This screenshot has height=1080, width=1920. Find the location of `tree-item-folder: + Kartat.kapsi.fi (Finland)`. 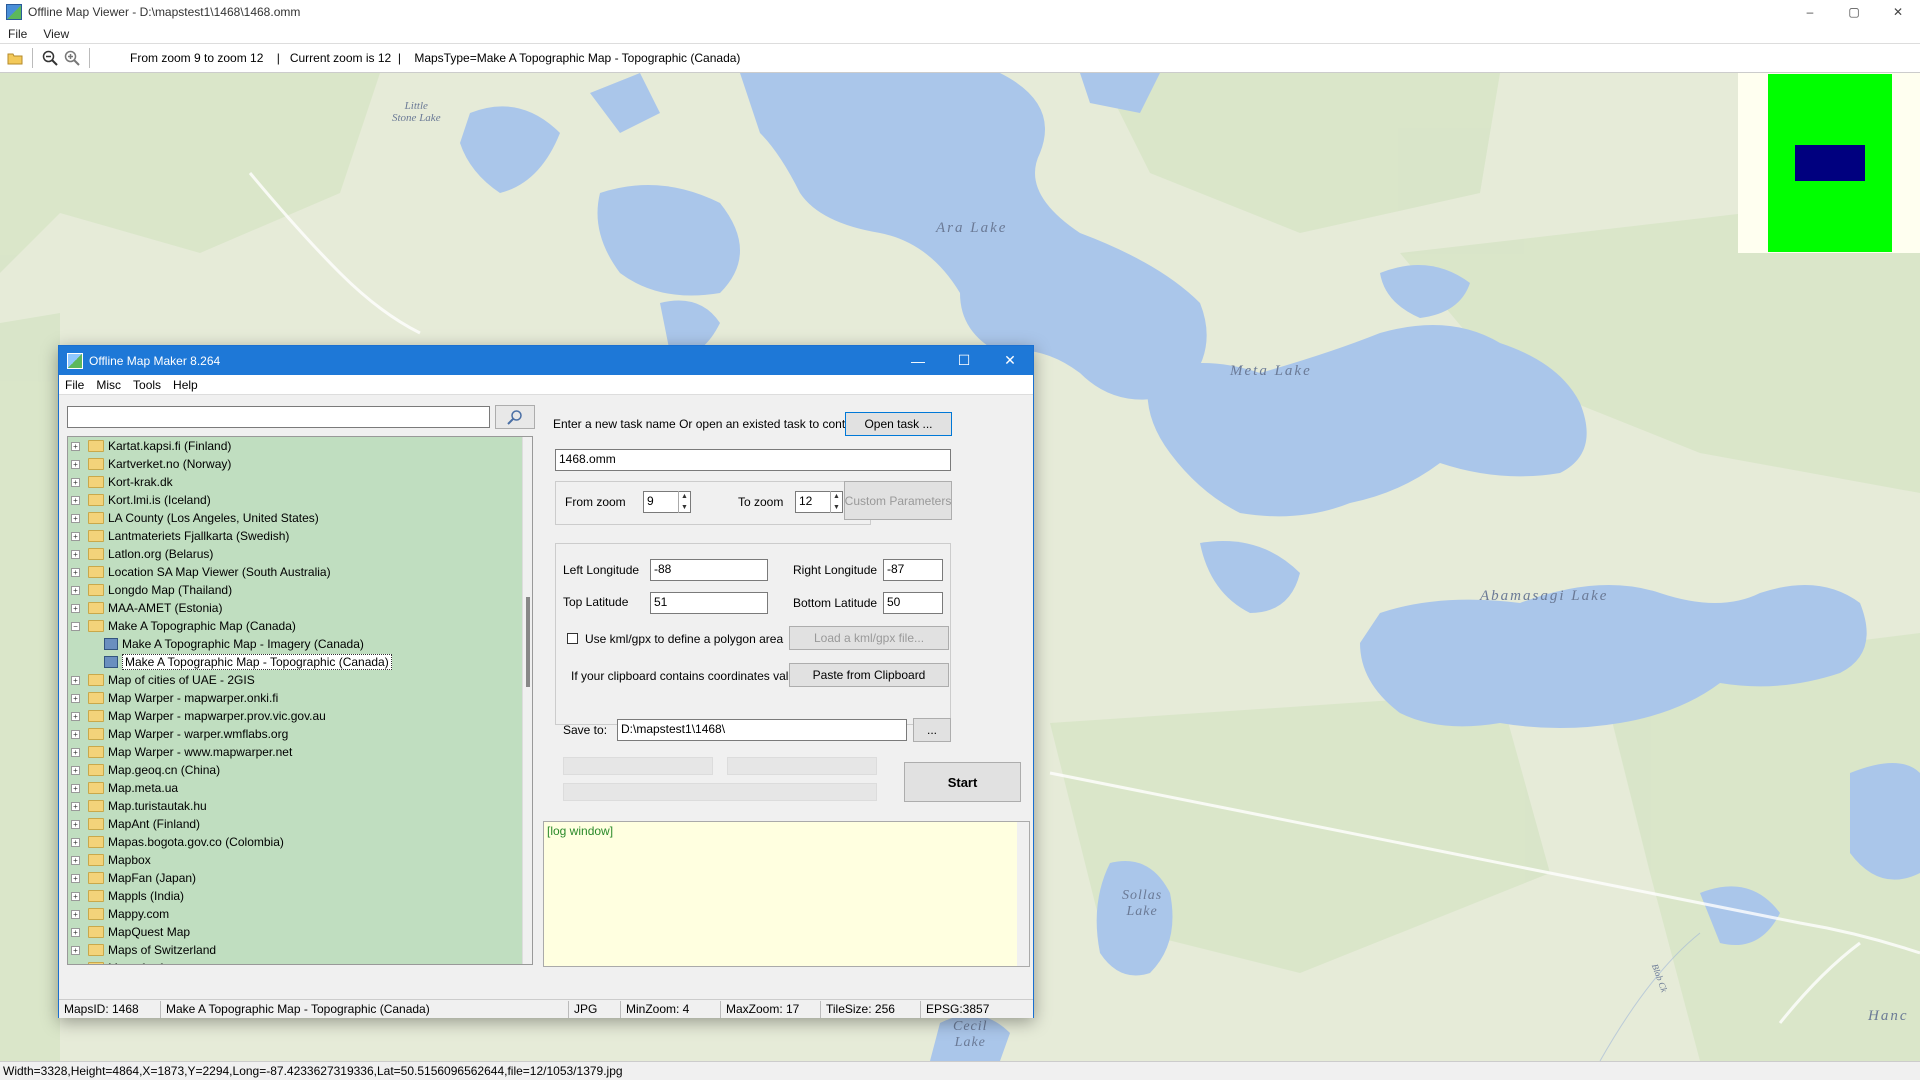

tree-item-folder: + Kartat.kapsi.fi (Finland) is located at coordinates (300, 446).